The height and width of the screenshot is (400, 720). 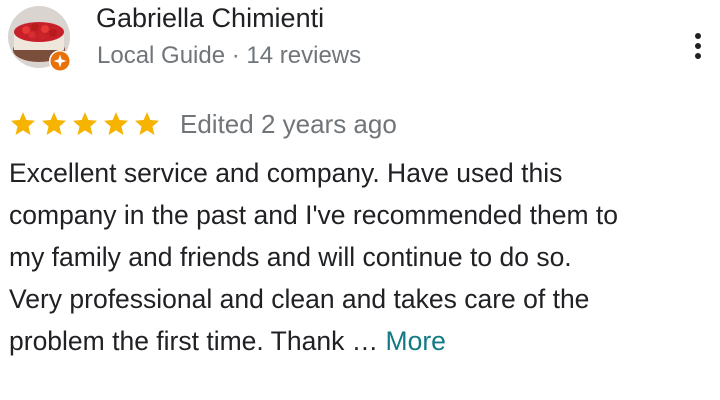 What do you see at coordinates (698, 36) in the screenshot?
I see `more-vert-icon` at bounding box center [698, 36].